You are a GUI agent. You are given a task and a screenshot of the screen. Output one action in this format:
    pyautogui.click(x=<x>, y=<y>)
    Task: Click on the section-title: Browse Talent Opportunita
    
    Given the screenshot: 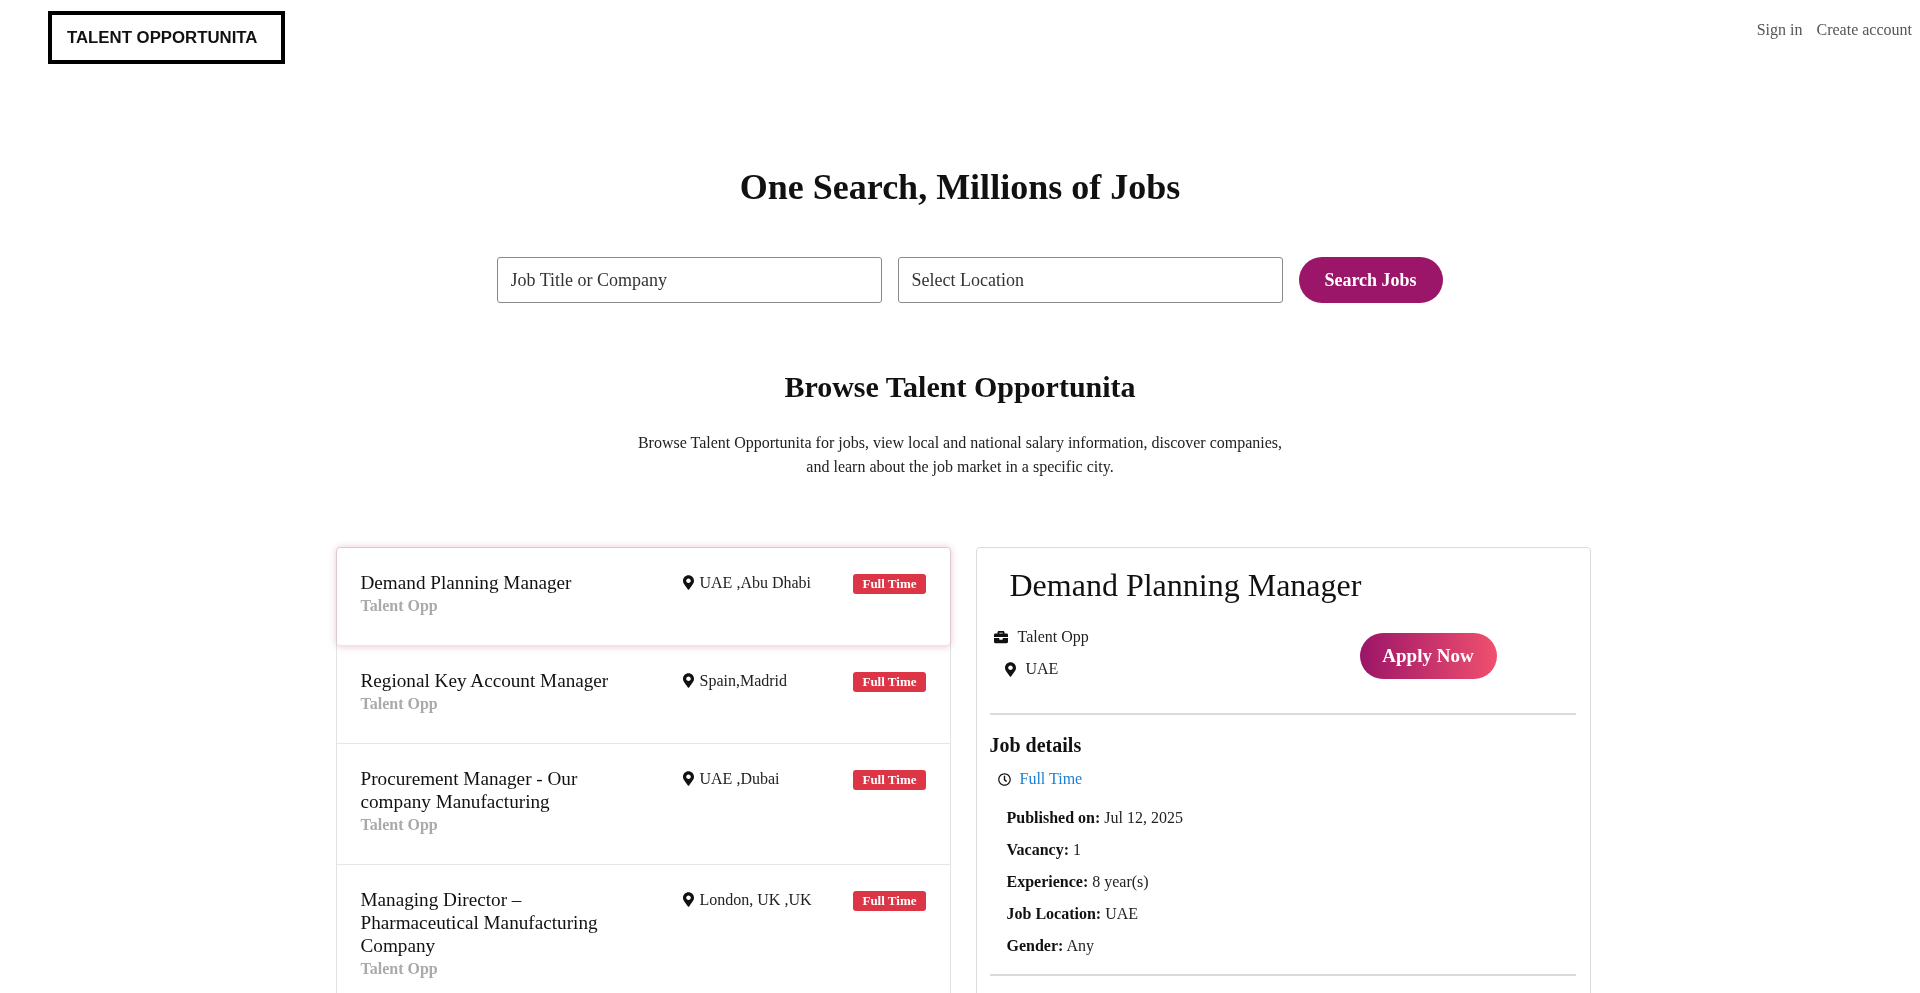 What is the action you would take?
    pyautogui.click(x=960, y=387)
    